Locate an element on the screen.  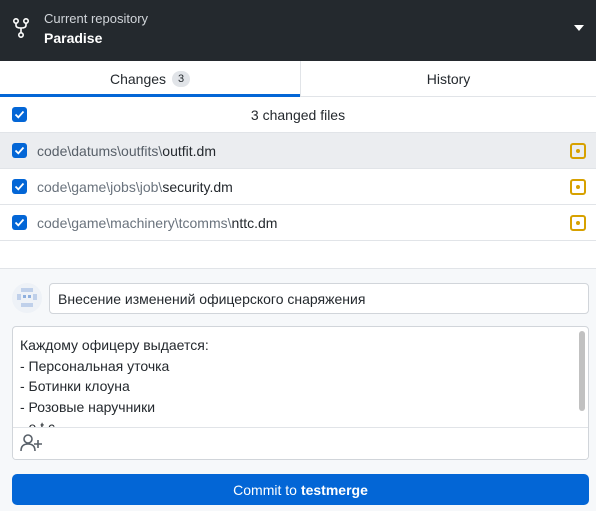
file-directory: code\datums\outfits\ is located at coordinates (100, 150).